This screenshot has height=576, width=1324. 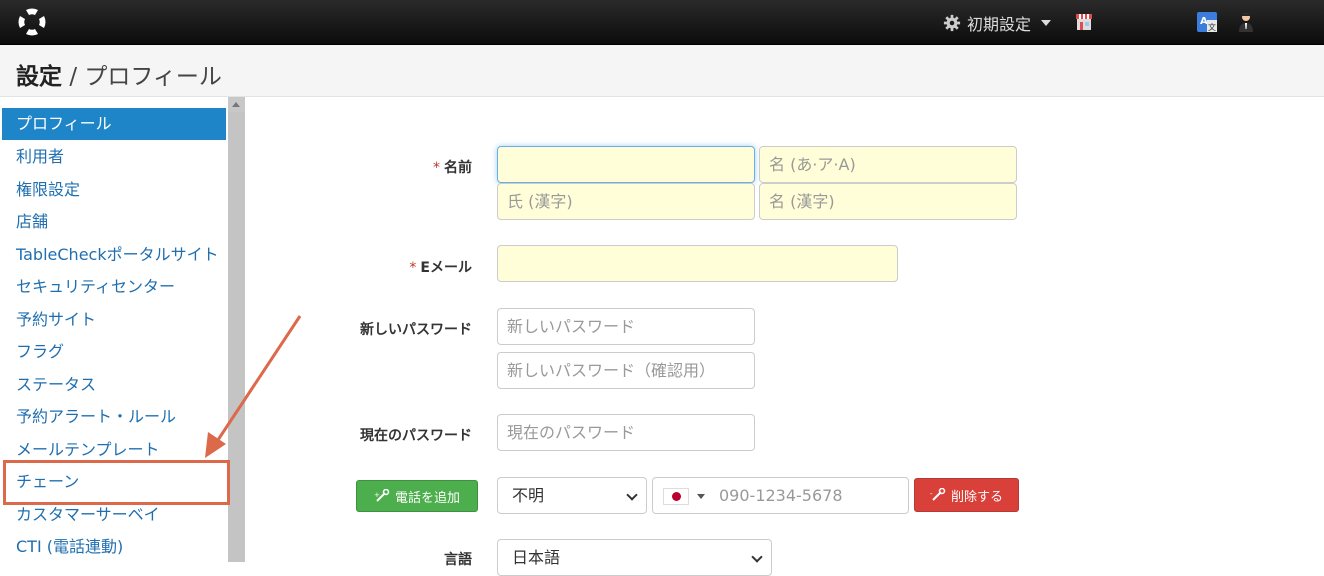 What do you see at coordinates (153, 77) in the screenshot?
I see `page-title-sub: プロフィール` at bounding box center [153, 77].